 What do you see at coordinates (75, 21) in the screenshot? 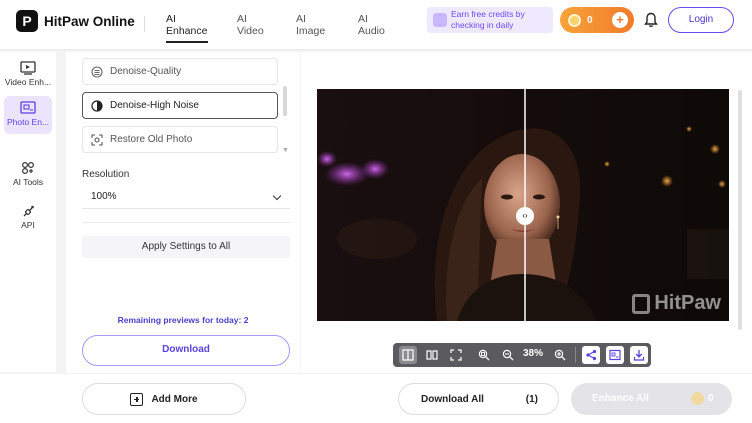
I see `logo: P HitPaw Online` at bounding box center [75, 21].